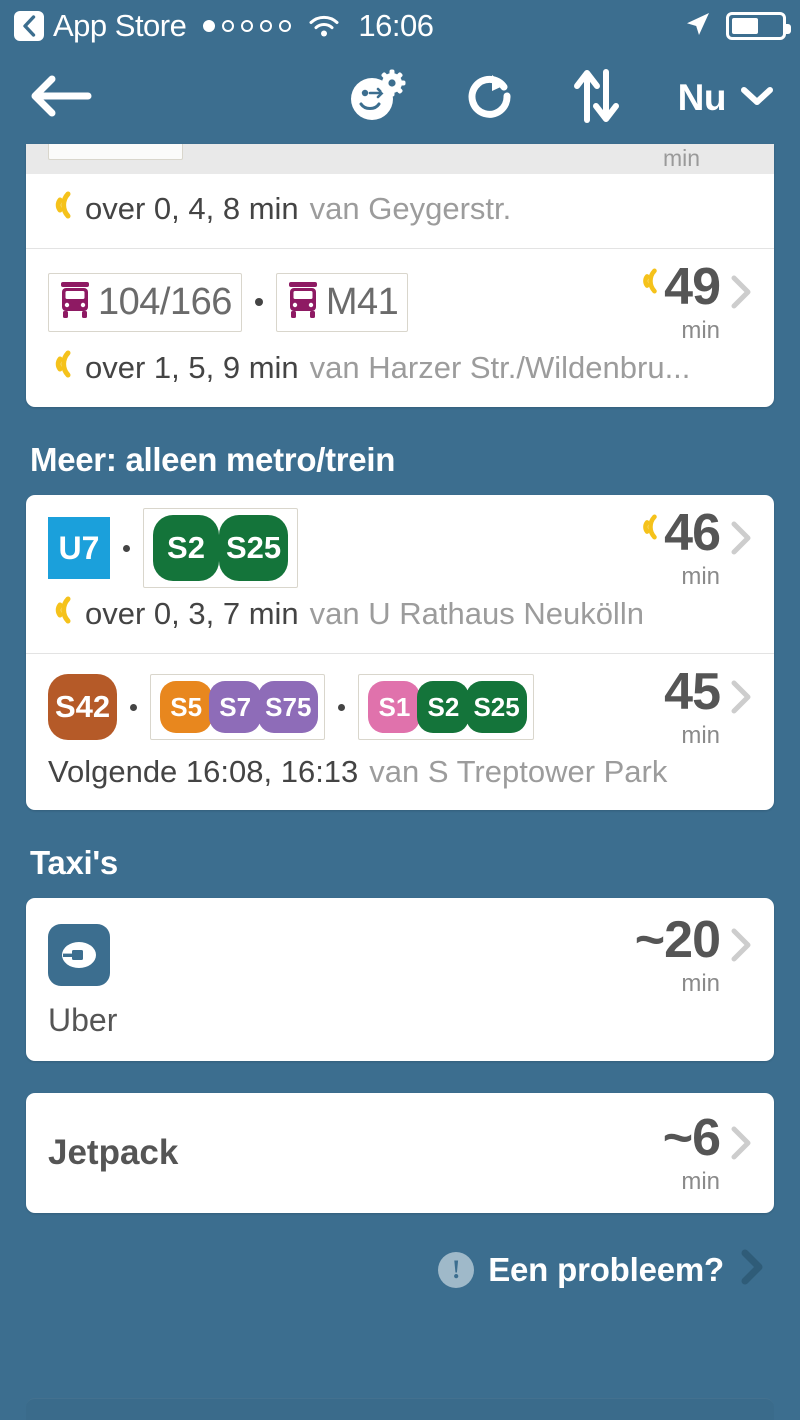 Image resolution: width=800 pixels, height=1420 pixels. I want to click on row-subline-origin: van S Treptower Park, so click(518, 771).